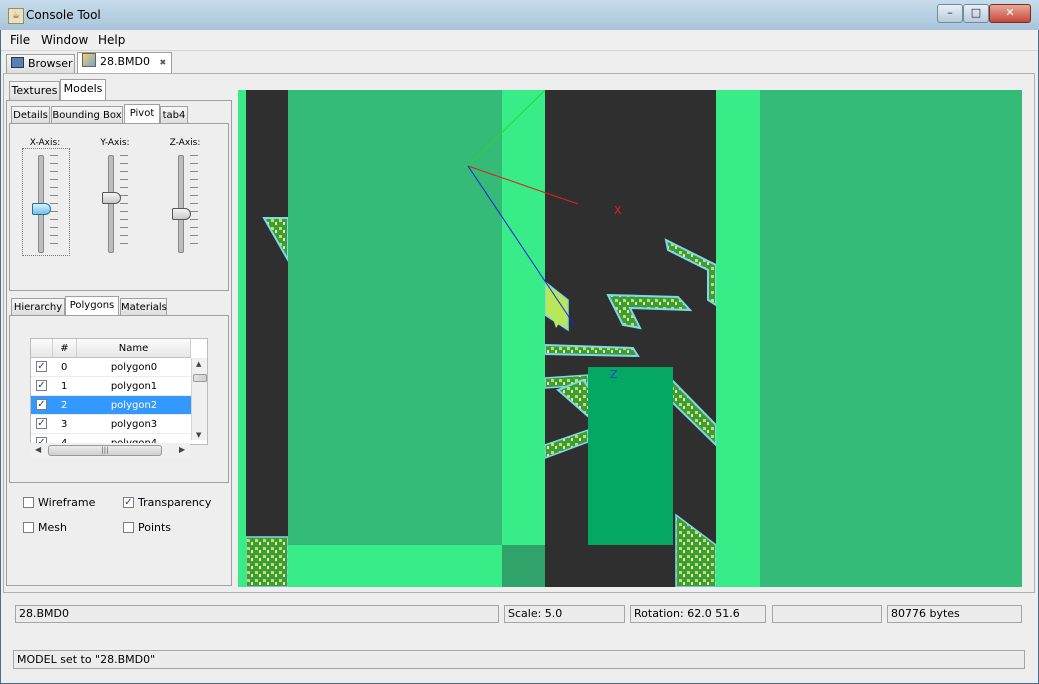 This screenshot has width=1039, height=684. I want to click on tab-hierarchy: Hierarchy, so click(38, 307).